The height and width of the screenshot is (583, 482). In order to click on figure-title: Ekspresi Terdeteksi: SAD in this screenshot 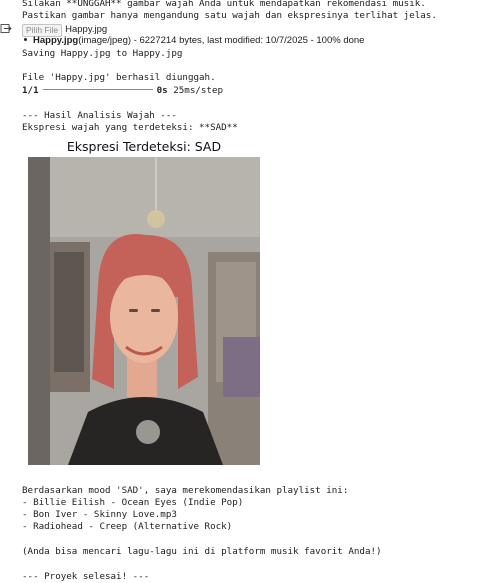, I will do `click(144, 146)`.